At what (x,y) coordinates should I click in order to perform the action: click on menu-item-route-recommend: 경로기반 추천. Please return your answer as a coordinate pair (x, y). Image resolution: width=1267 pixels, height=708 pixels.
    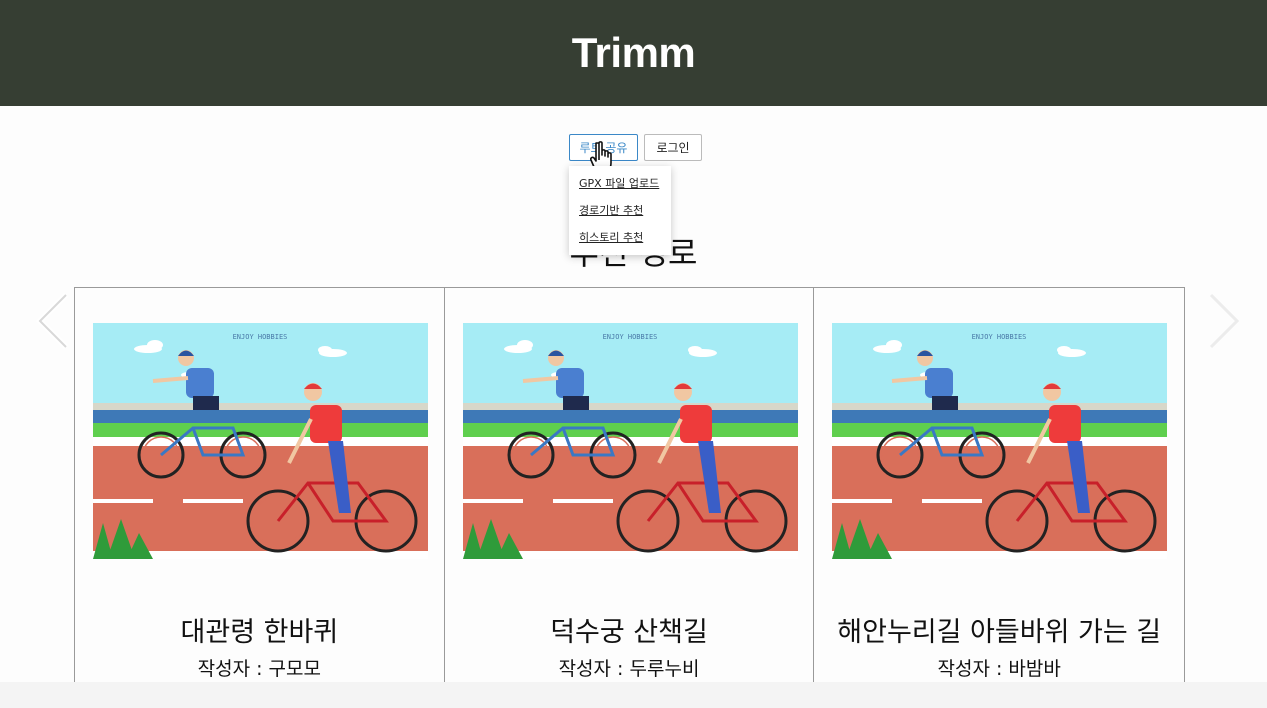
    Looking at the image, I should click on (620, 210).